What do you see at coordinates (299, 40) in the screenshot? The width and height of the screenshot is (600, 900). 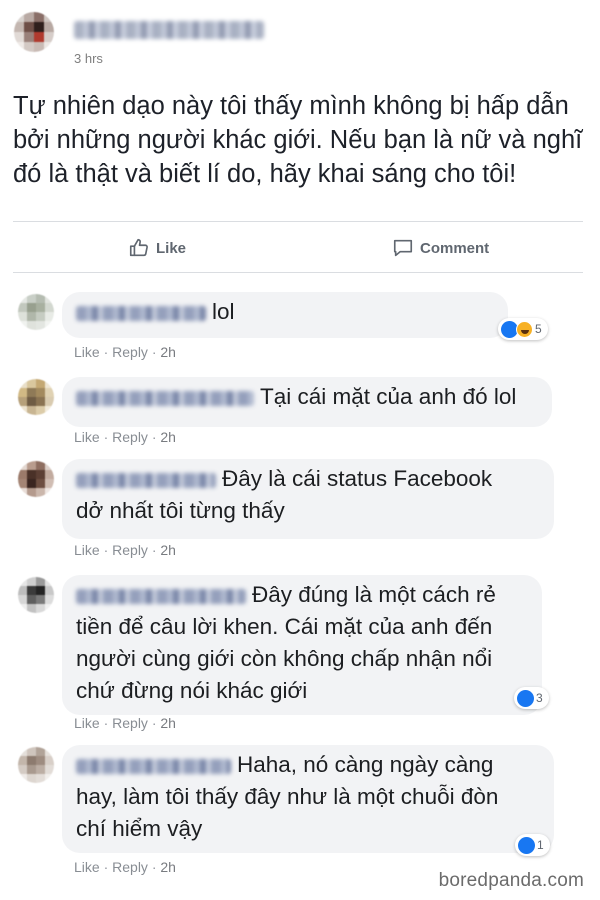 I see `post-header: 3 hrs` at bounding box center [299, 40].